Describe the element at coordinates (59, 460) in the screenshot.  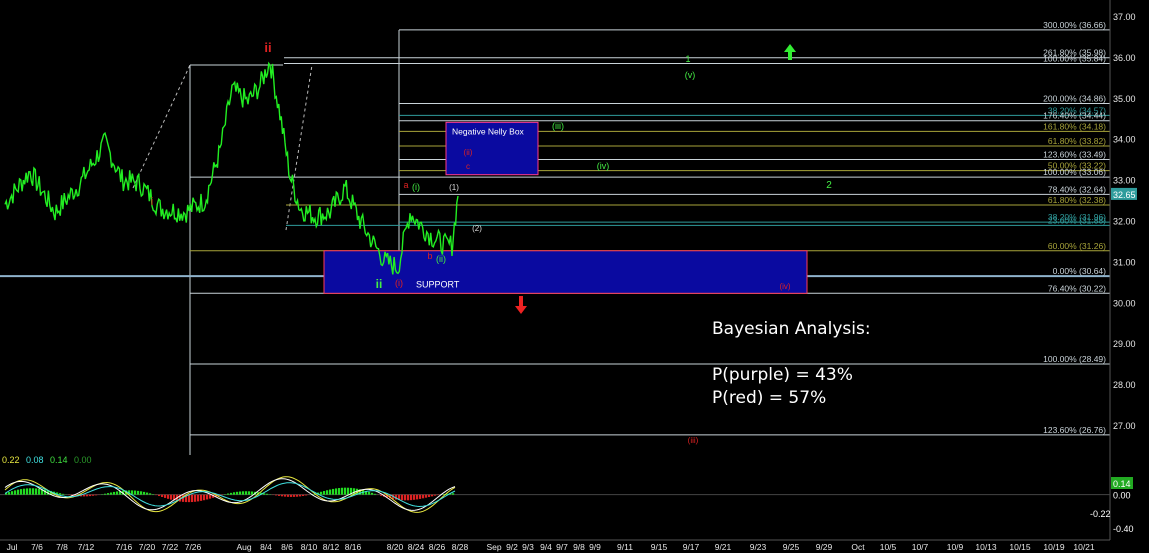
I see `osc-header-2: 0.14` at that location.